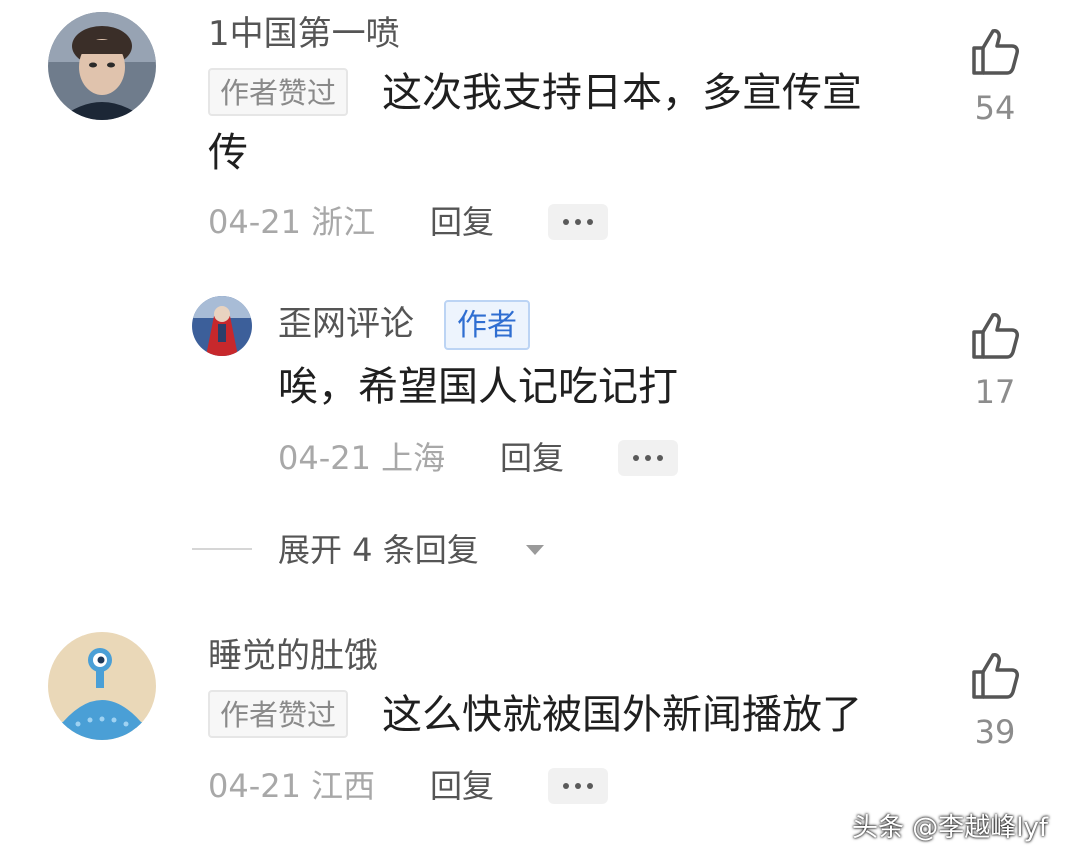 The width and height of the screenshot is (1080, 860). I want to click on comment-meta: 04-21 江西, so click(291, 786).